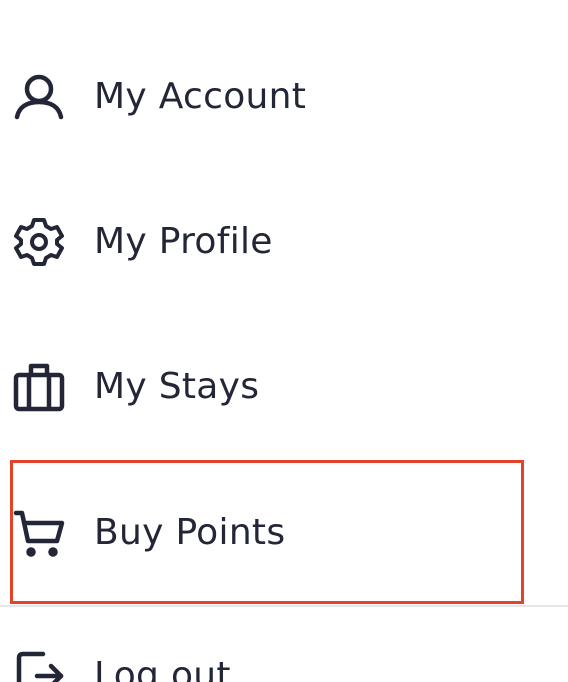 This screenshot has width=568, height=682. I want to click on menu-item-label: My Profile, so click(183, 241).